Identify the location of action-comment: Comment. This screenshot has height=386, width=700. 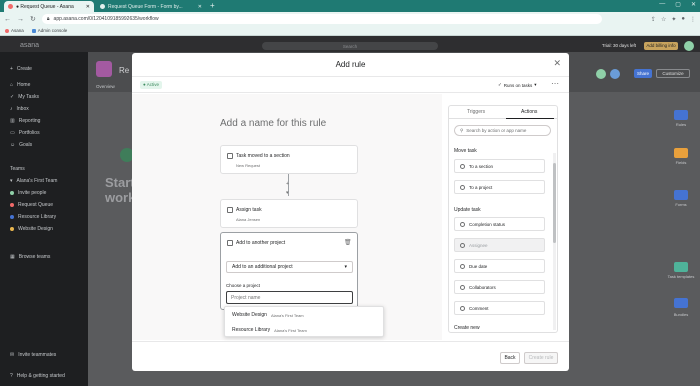
(499, 308).